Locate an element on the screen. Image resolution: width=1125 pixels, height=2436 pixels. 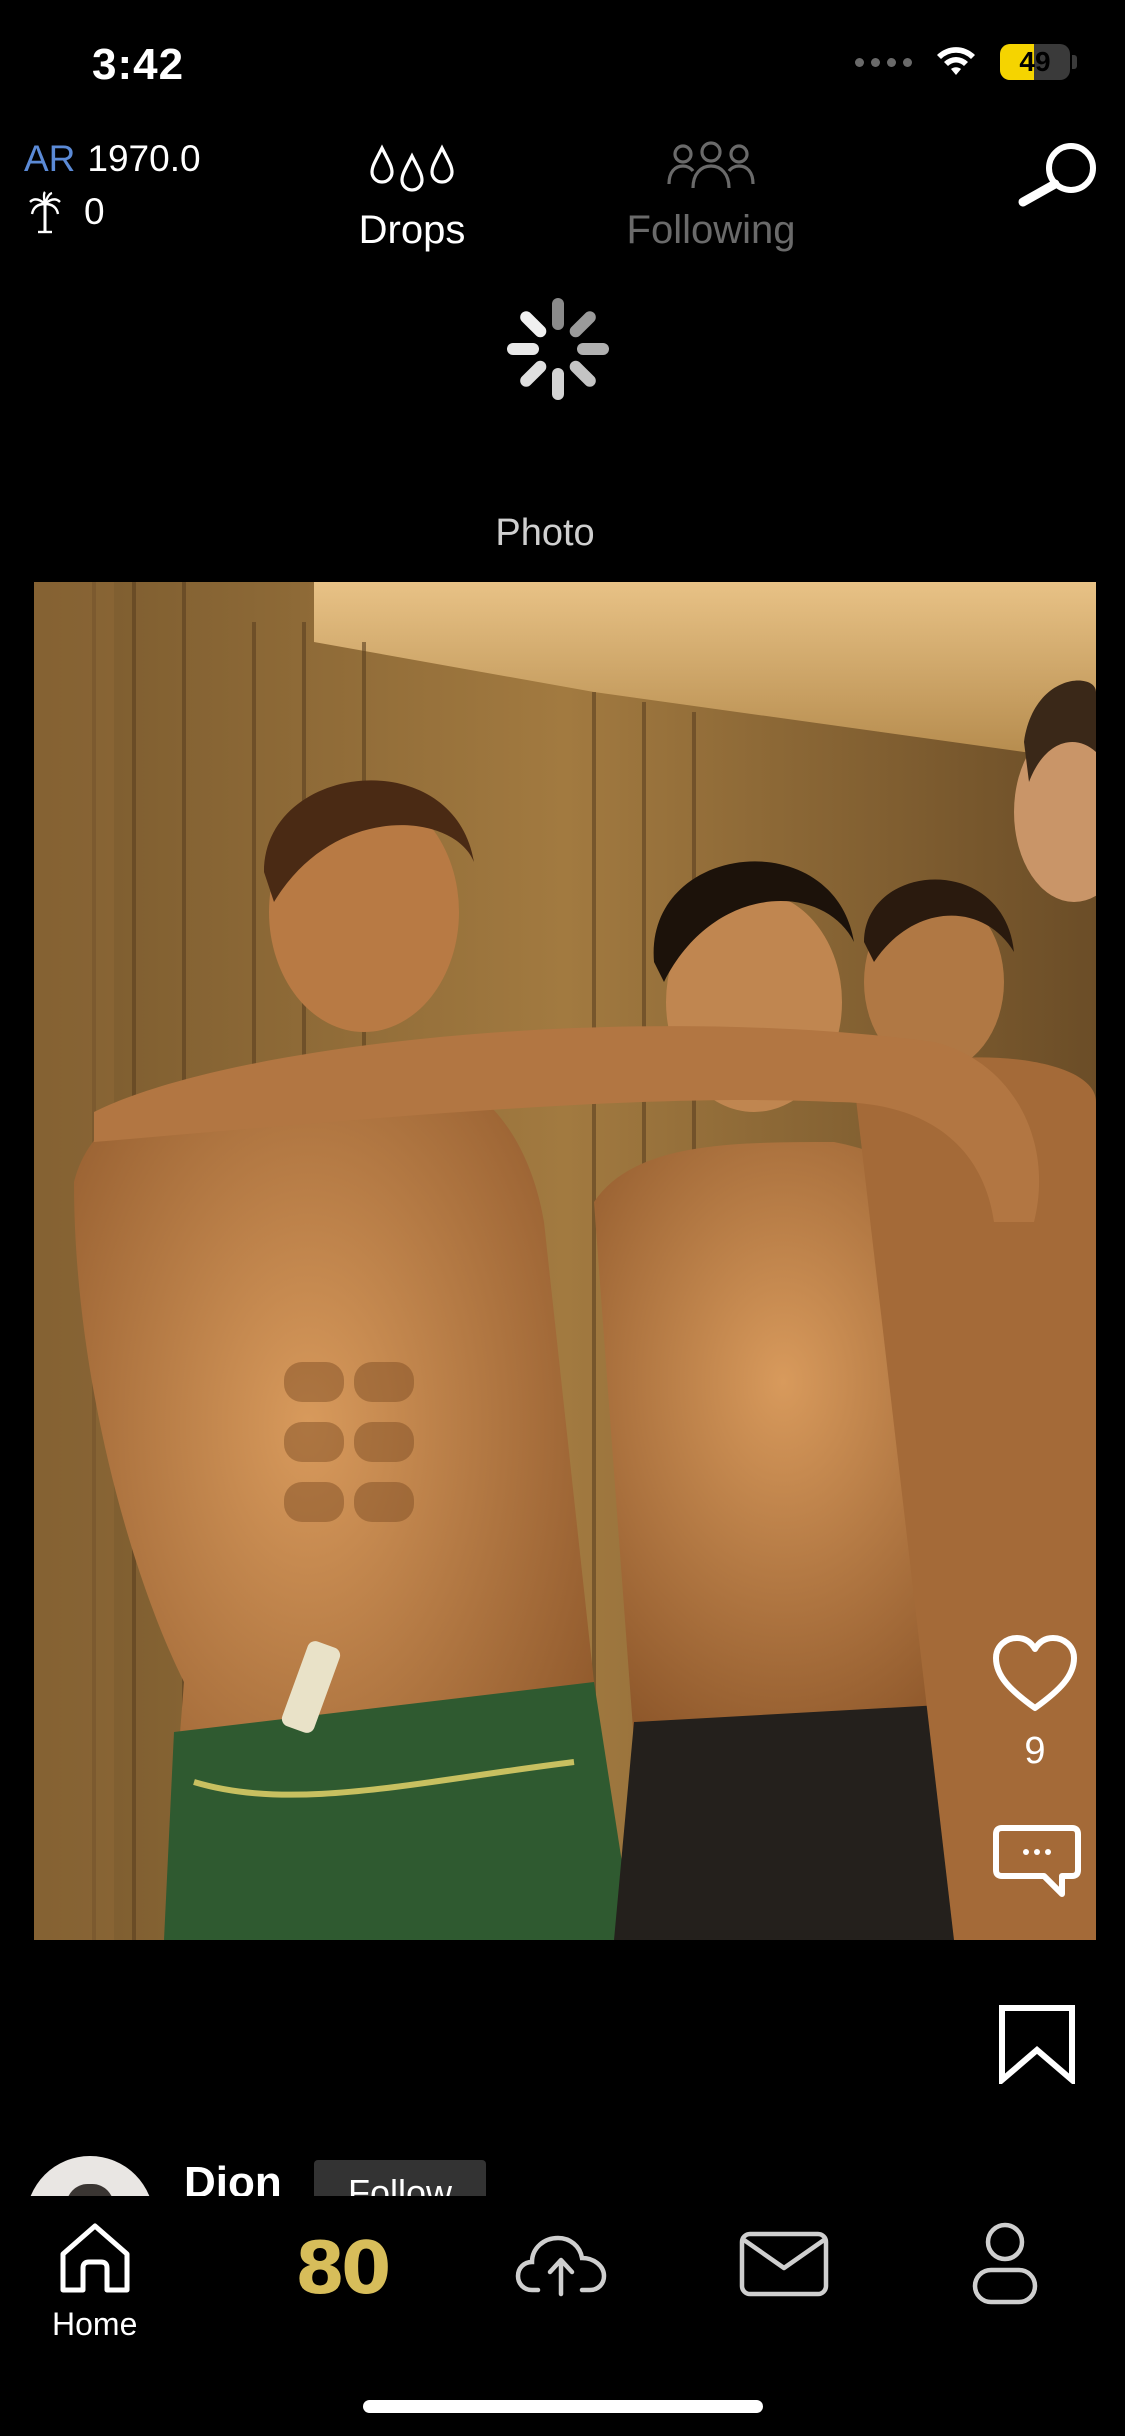
follow-button: Follow is located at coordinates (400, 2178).